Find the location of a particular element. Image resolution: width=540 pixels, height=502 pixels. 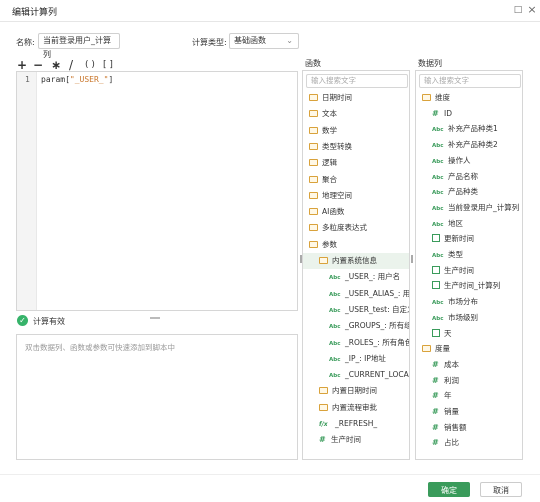

tree-item-label: 内置系统信息 is located at coordinates (354, 260).